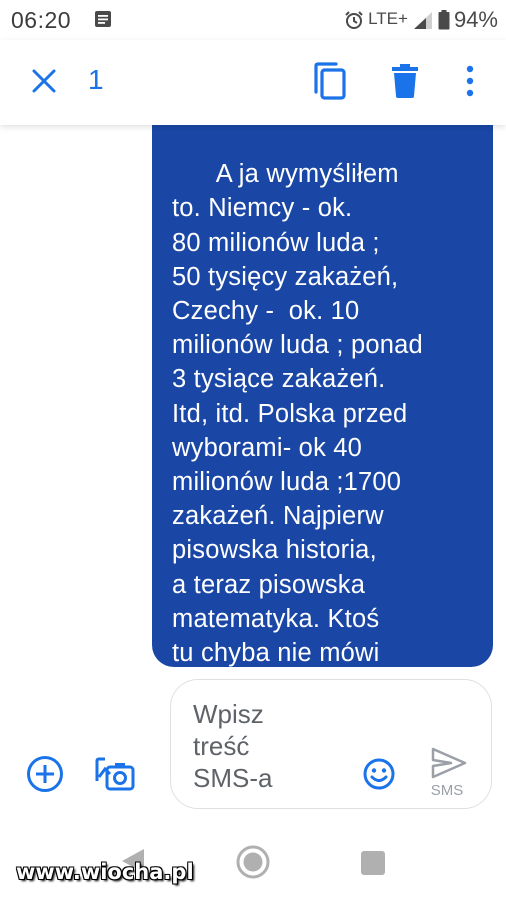 The width and height of the screenshot is (506, 900). Describe the element at coordinates (331, 744) in the screenshot. I see `message-input: Wpisz treść SMS-a SMS` at that location.